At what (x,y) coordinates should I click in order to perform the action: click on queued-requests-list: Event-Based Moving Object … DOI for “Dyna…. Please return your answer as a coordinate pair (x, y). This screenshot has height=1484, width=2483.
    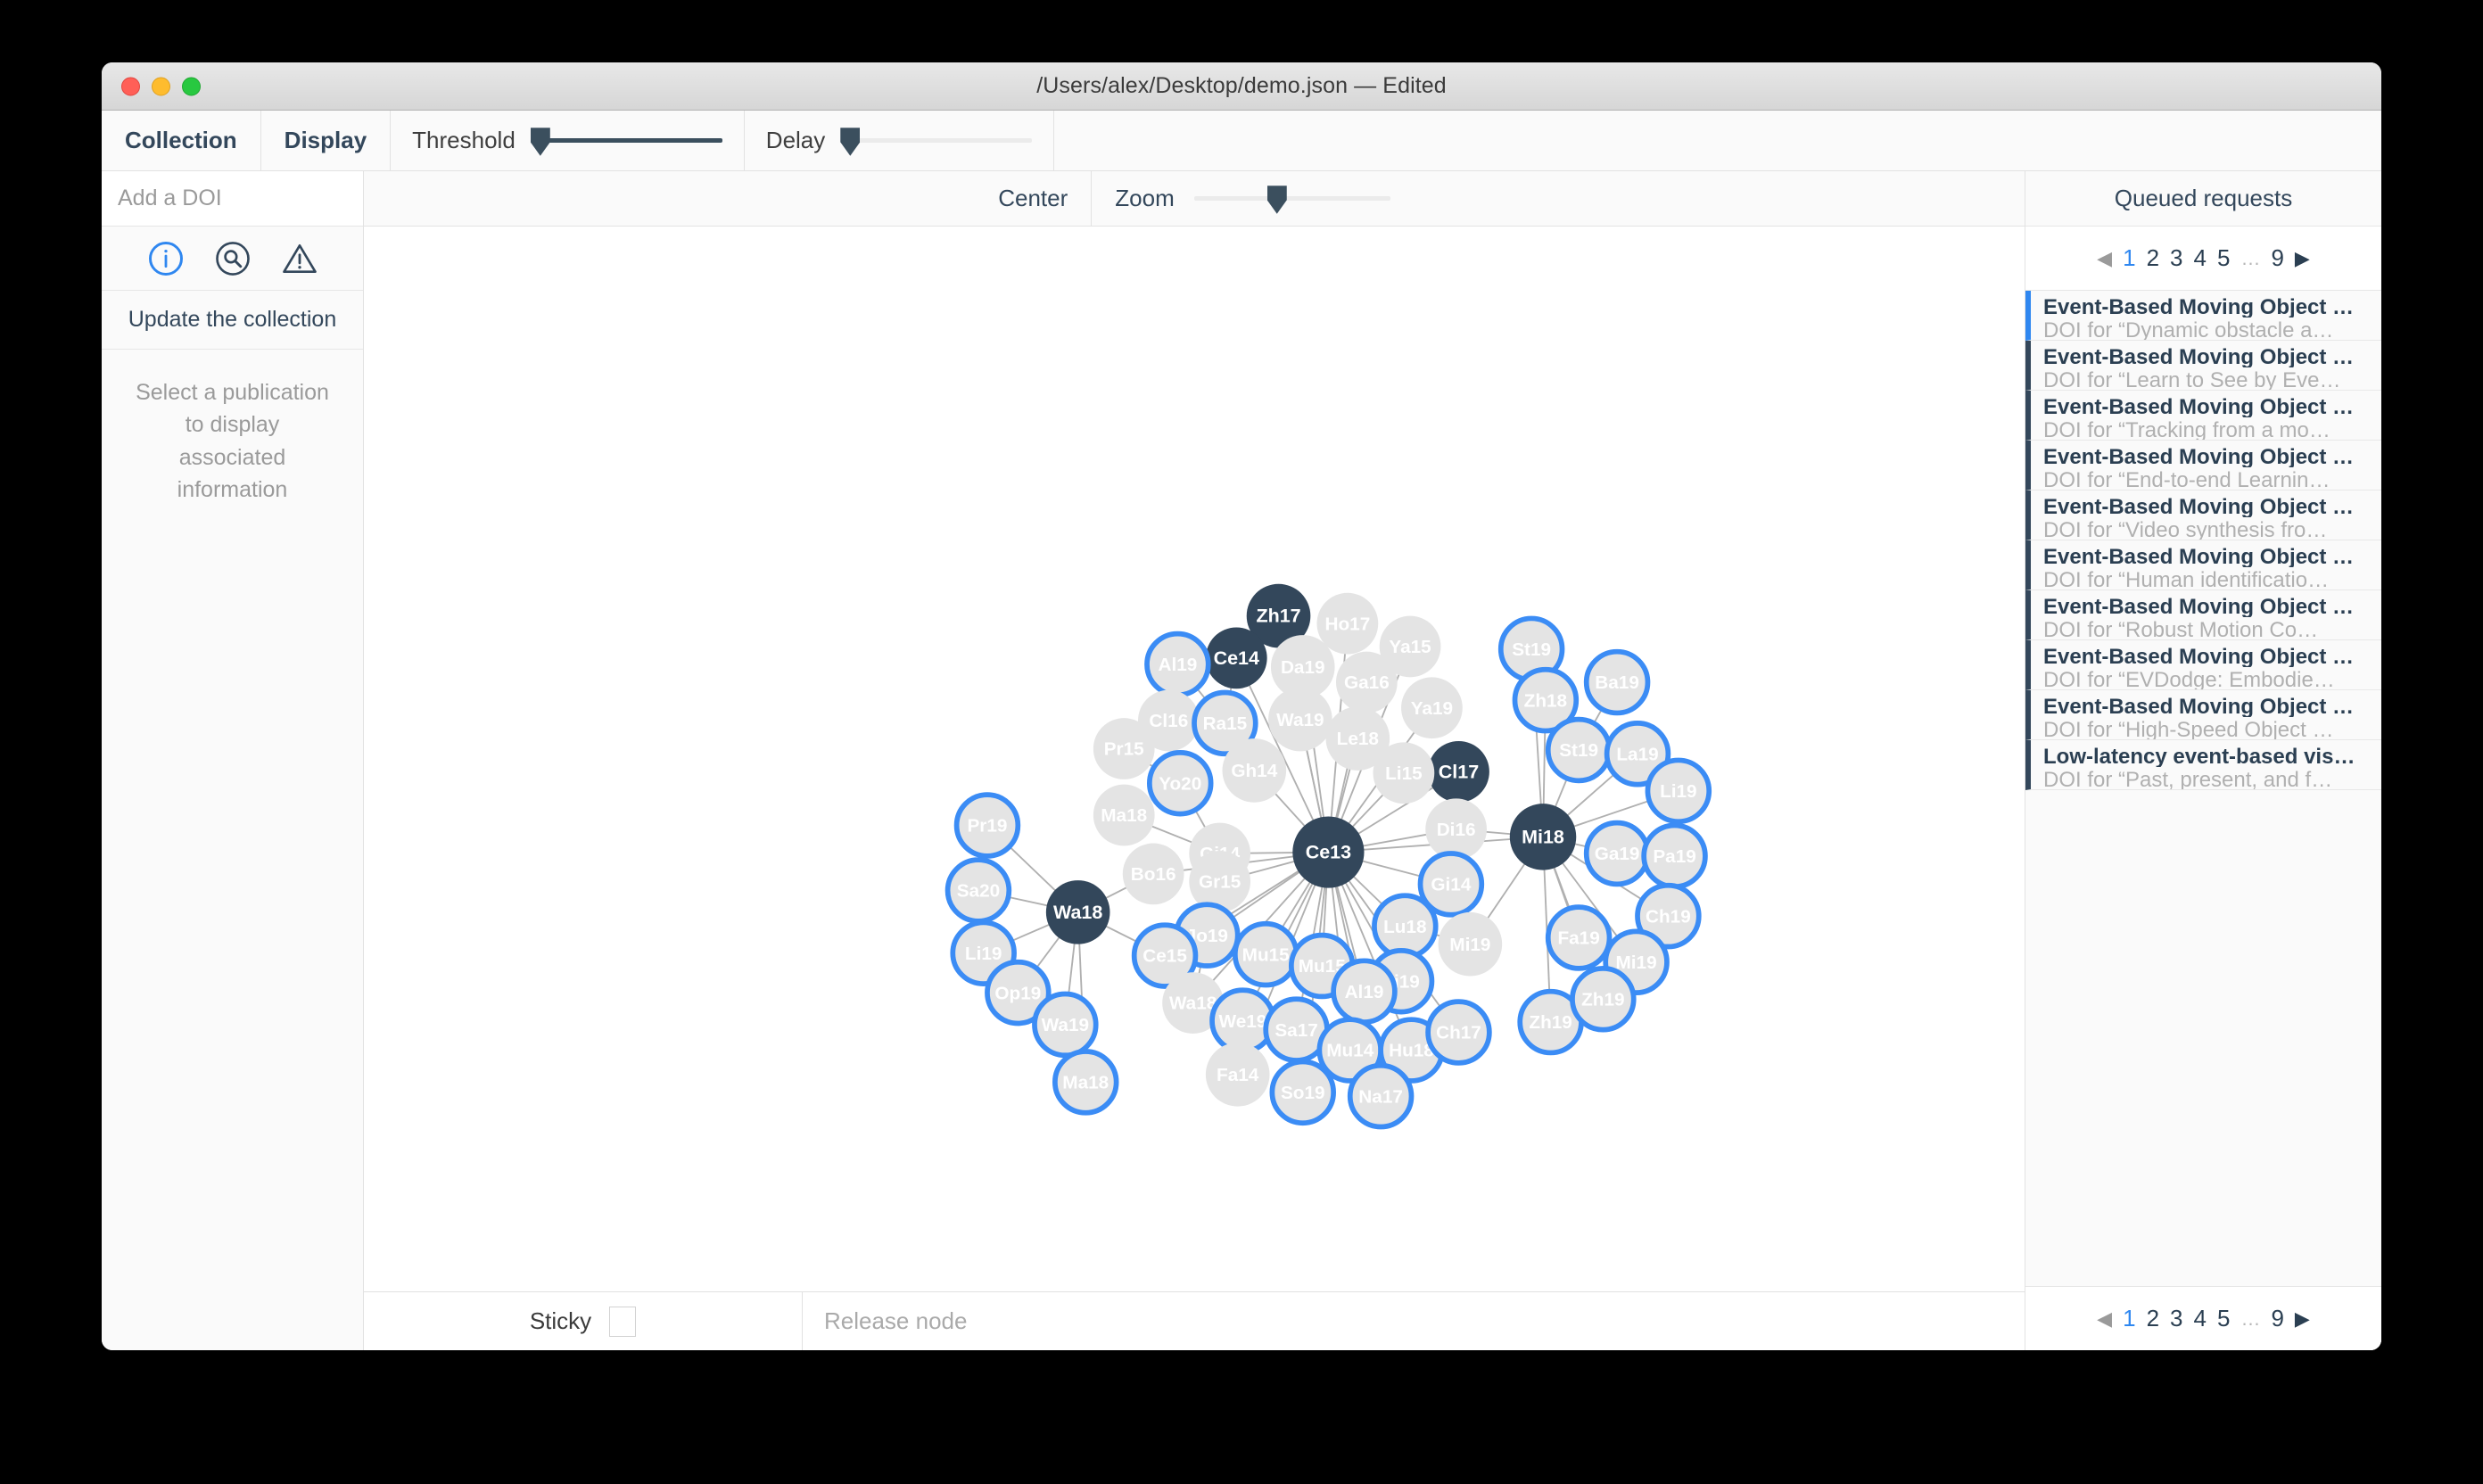
    Looking at the image, I should click on (2203, 789).